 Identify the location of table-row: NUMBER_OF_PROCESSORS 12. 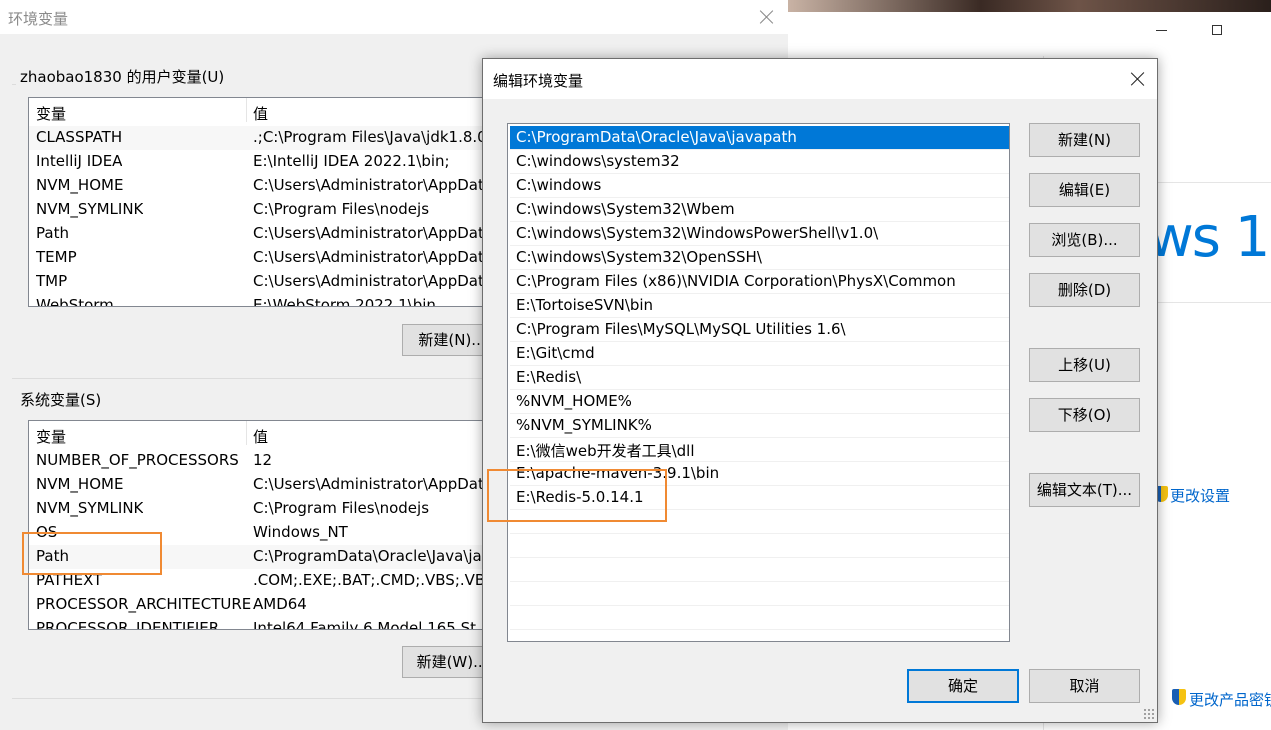
(264, 461).